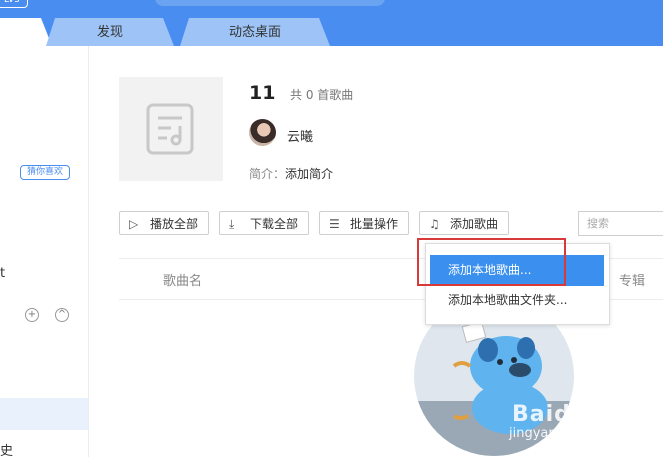 The height and width of the screenshot is (459, 663). What do you see at coordinates (364, 223) in the screenshot?
I see `batch-operation-button: ☰ 批量操作` at bounding box center [364, 223].